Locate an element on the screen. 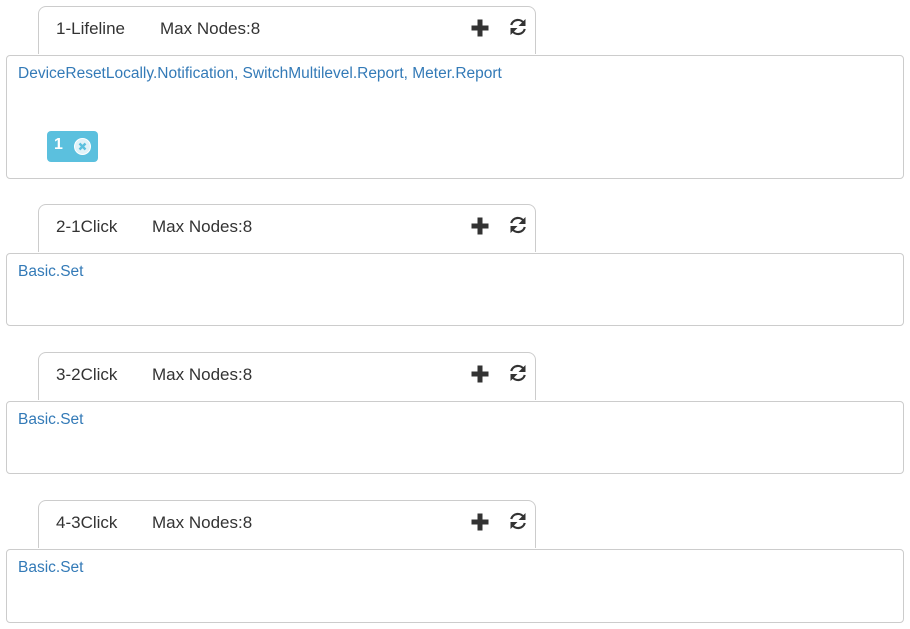 The height and width of the screenshot is (629, 910). group-tab: 1-Lifeline Max Nodes:8 is located at coordinates (287, 30).